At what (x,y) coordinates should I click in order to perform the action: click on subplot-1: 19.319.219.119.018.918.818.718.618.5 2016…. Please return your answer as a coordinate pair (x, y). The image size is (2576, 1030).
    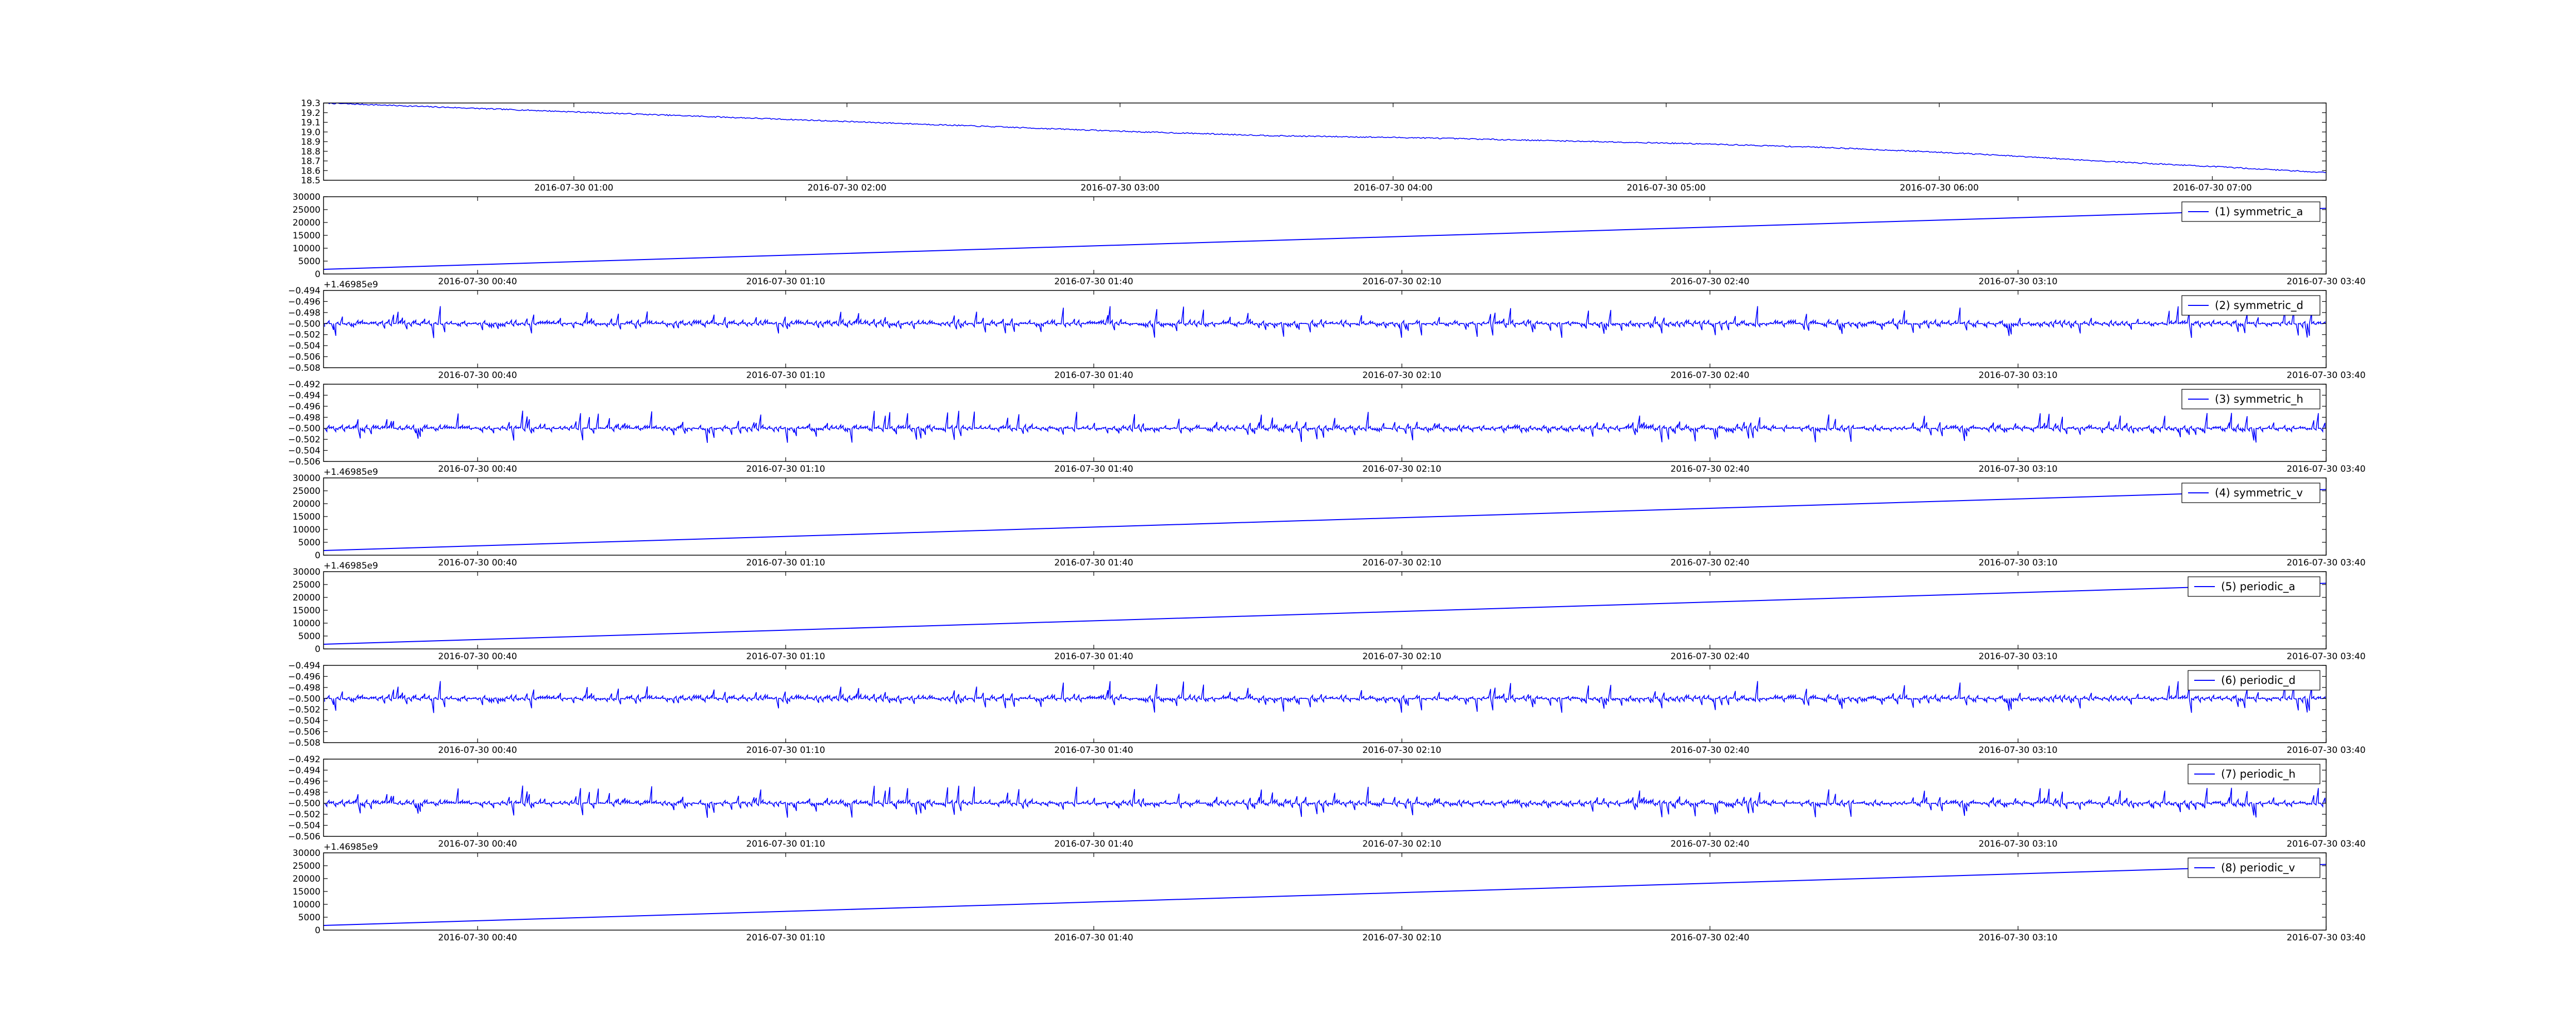
    Looking at the image, I should click on (1314, 145).